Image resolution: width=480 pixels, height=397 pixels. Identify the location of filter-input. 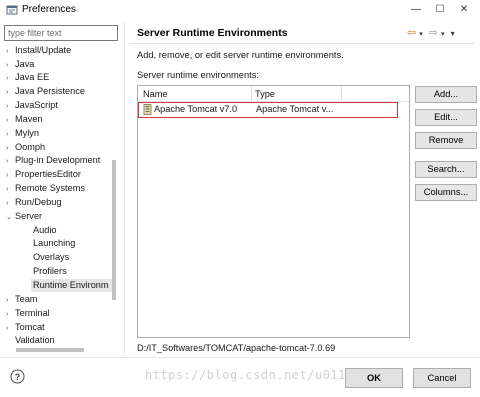
(61, 33).